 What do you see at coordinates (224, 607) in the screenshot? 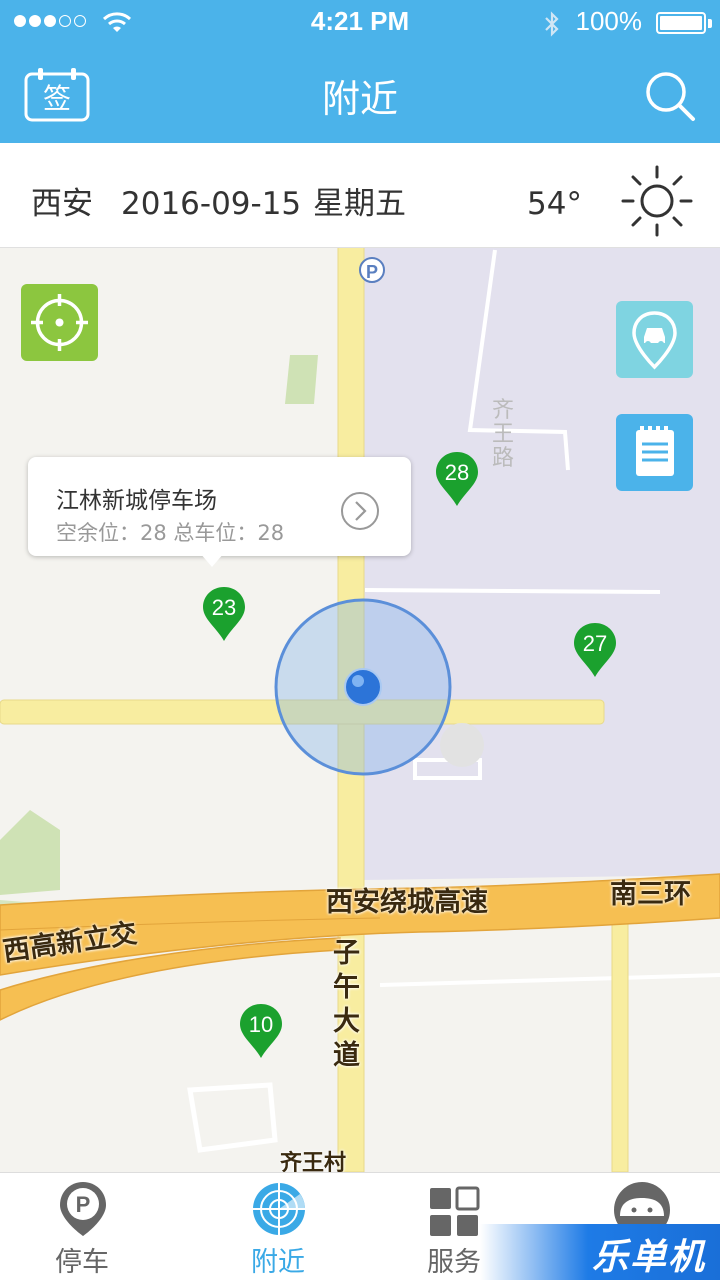
I see `parking-pin-count: 23` at bounding box center [224, 607].